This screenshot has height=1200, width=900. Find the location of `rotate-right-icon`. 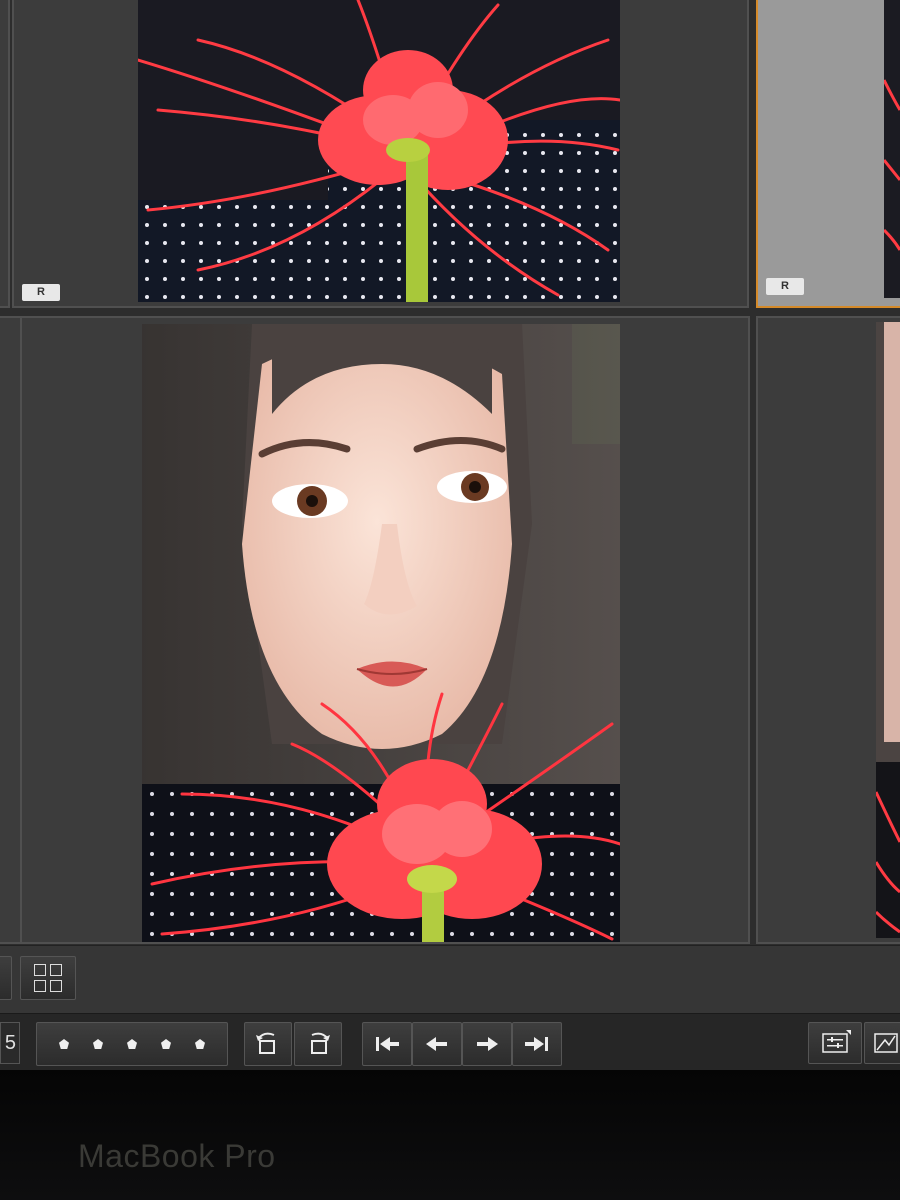

rotate-right-icon is located at coordinates (320, 1043).